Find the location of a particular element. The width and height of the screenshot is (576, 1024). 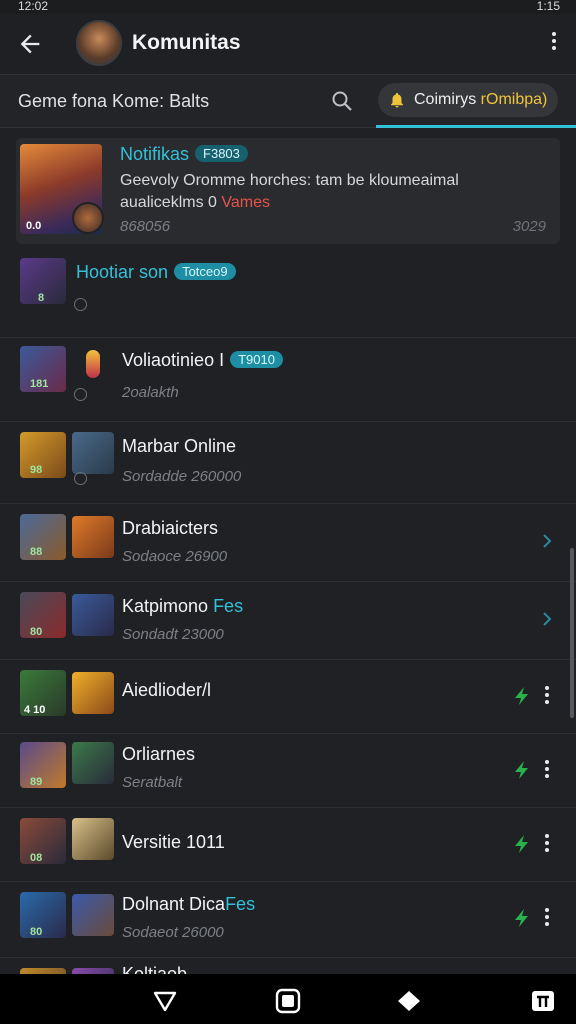

row-tag: Totceo9 is located at coordinates (205, 271).